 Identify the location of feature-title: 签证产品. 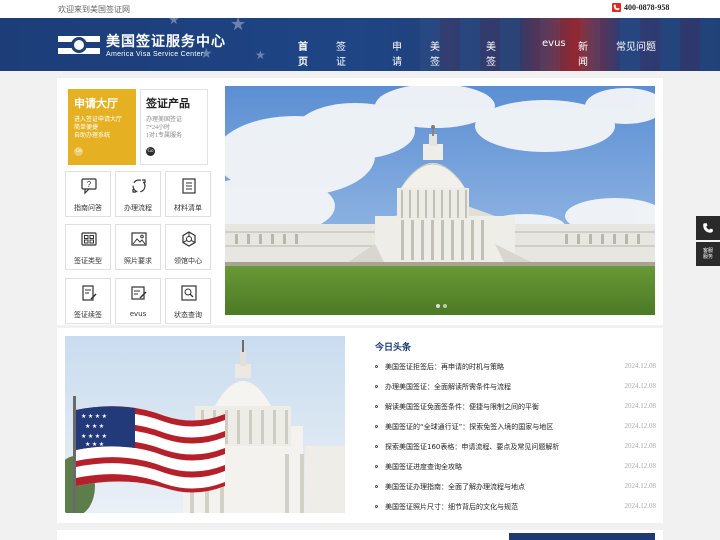
(168, 103).